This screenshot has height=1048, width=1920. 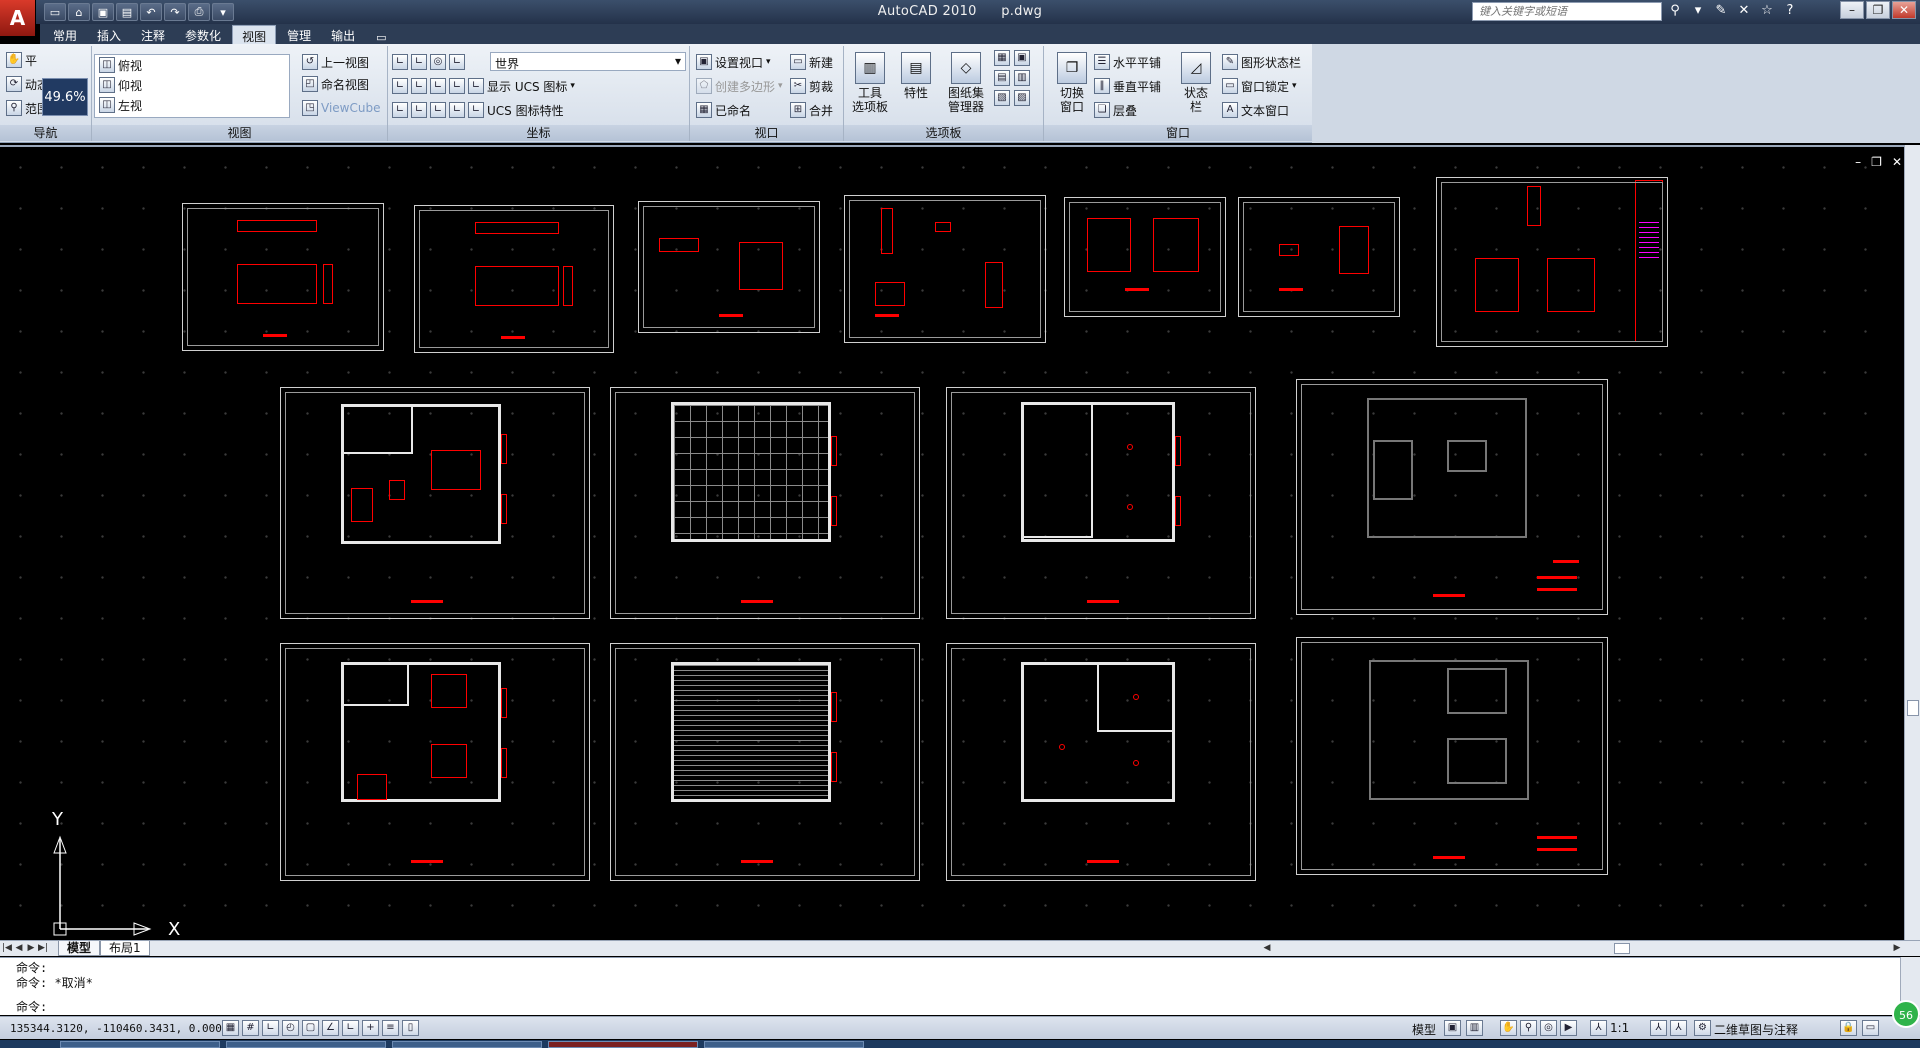 I want to click on pan-button: ✋ 平, so click(x=21, y=60).